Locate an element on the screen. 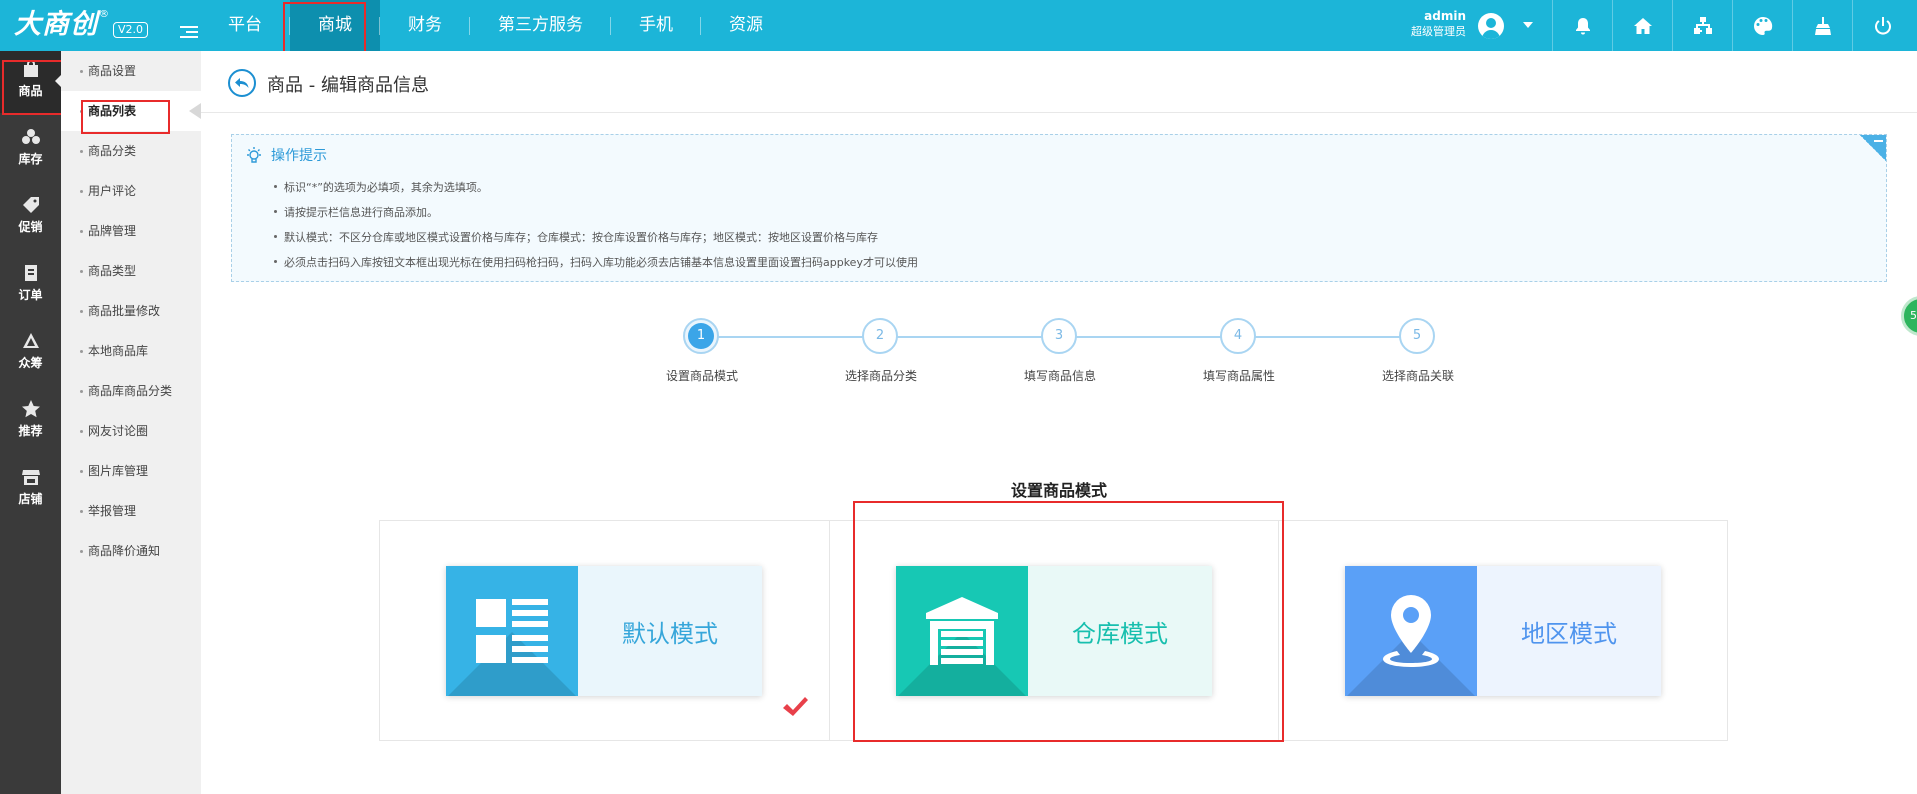 Image resolution: width=1917 pixels, height=794 pixels. page-header: 商品 - 编辑商品信息 is located at coordinates (1059, 82).